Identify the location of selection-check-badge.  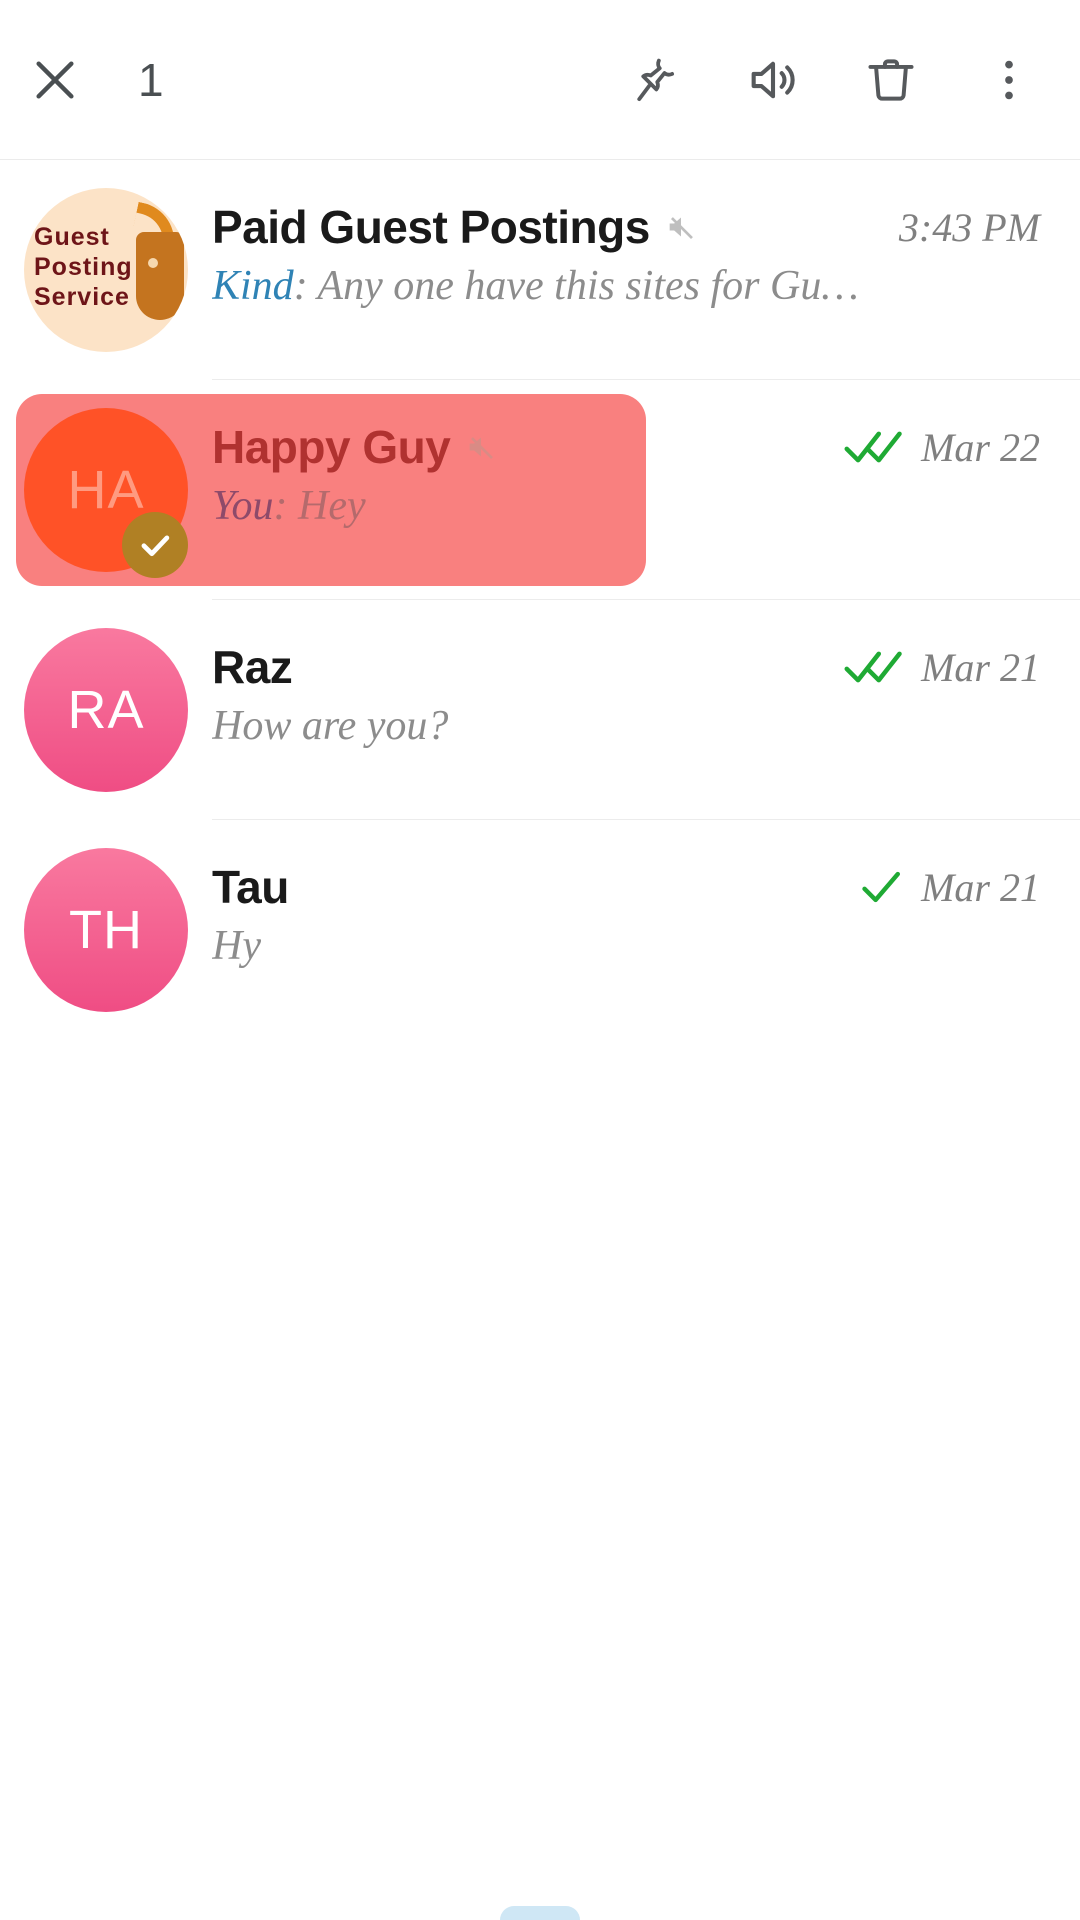
(155, 545).